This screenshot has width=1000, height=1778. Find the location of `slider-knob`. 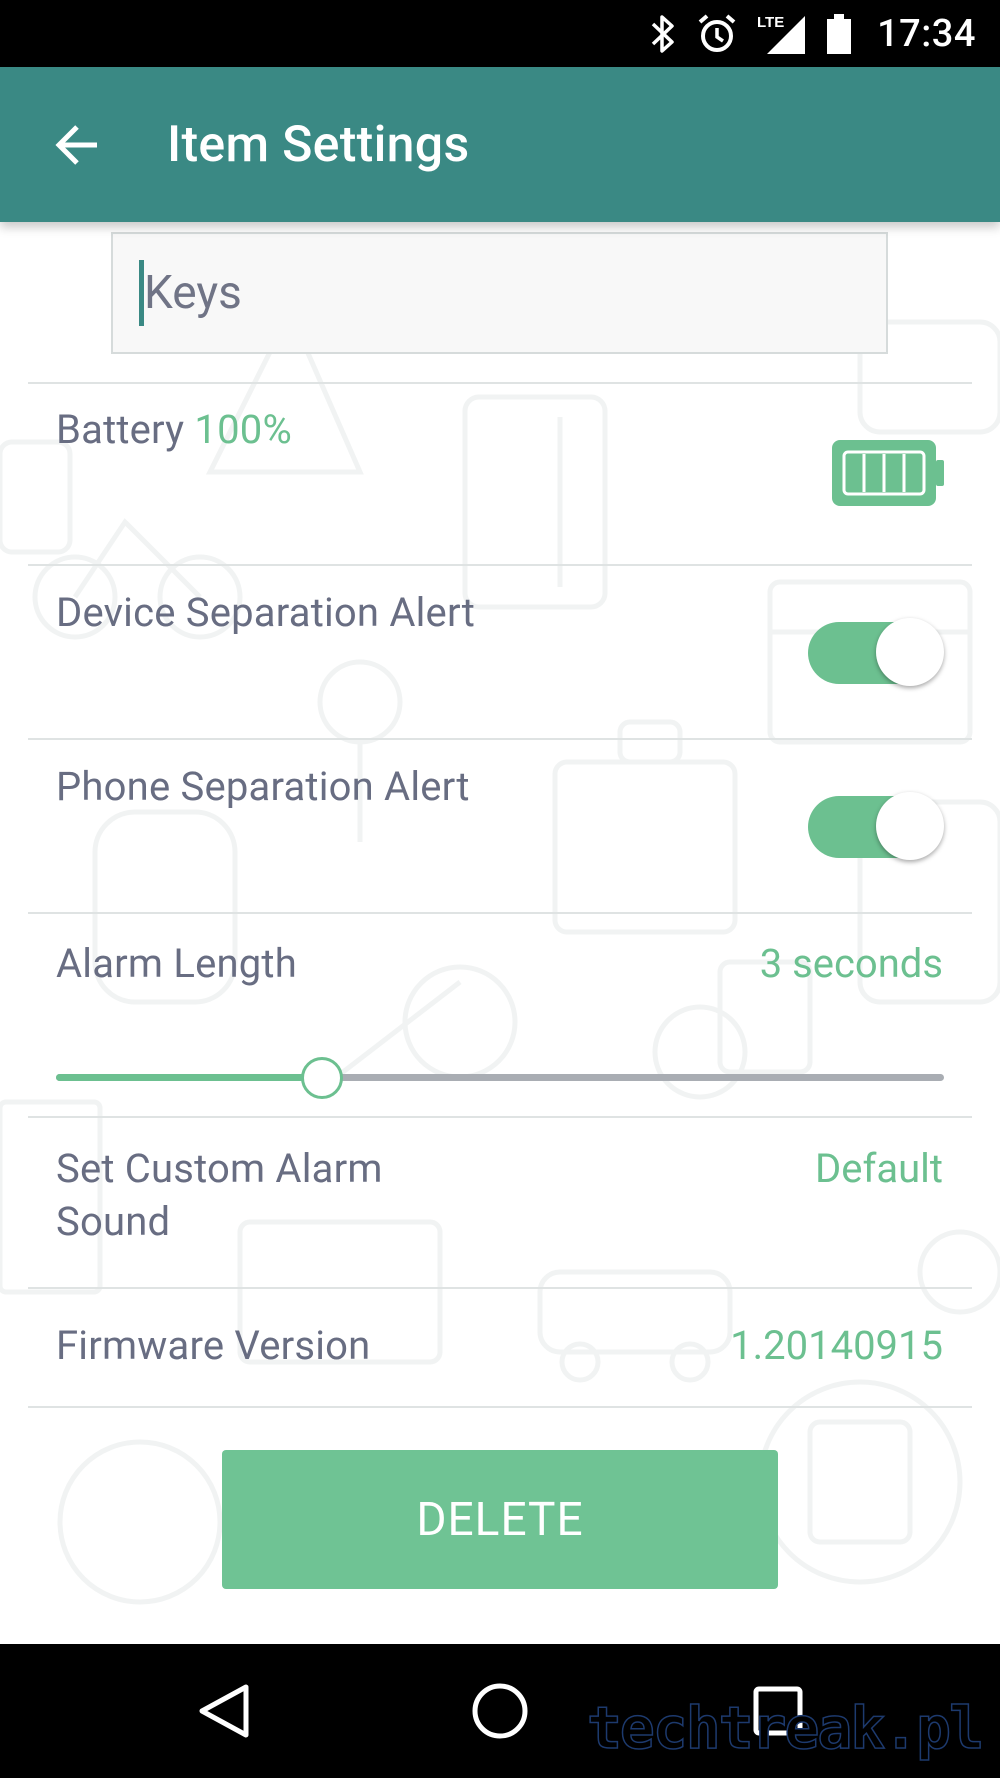

slider-knob is located at coordinates (322, 1078).